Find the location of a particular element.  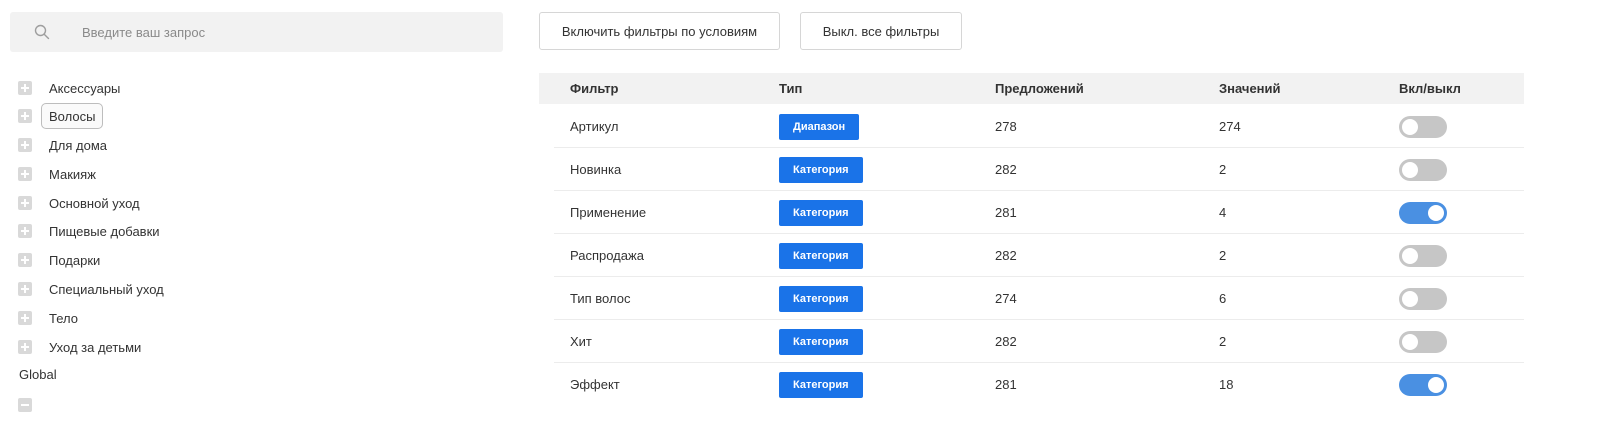

offers-count: 274 is located at coordinates (1006, 298).